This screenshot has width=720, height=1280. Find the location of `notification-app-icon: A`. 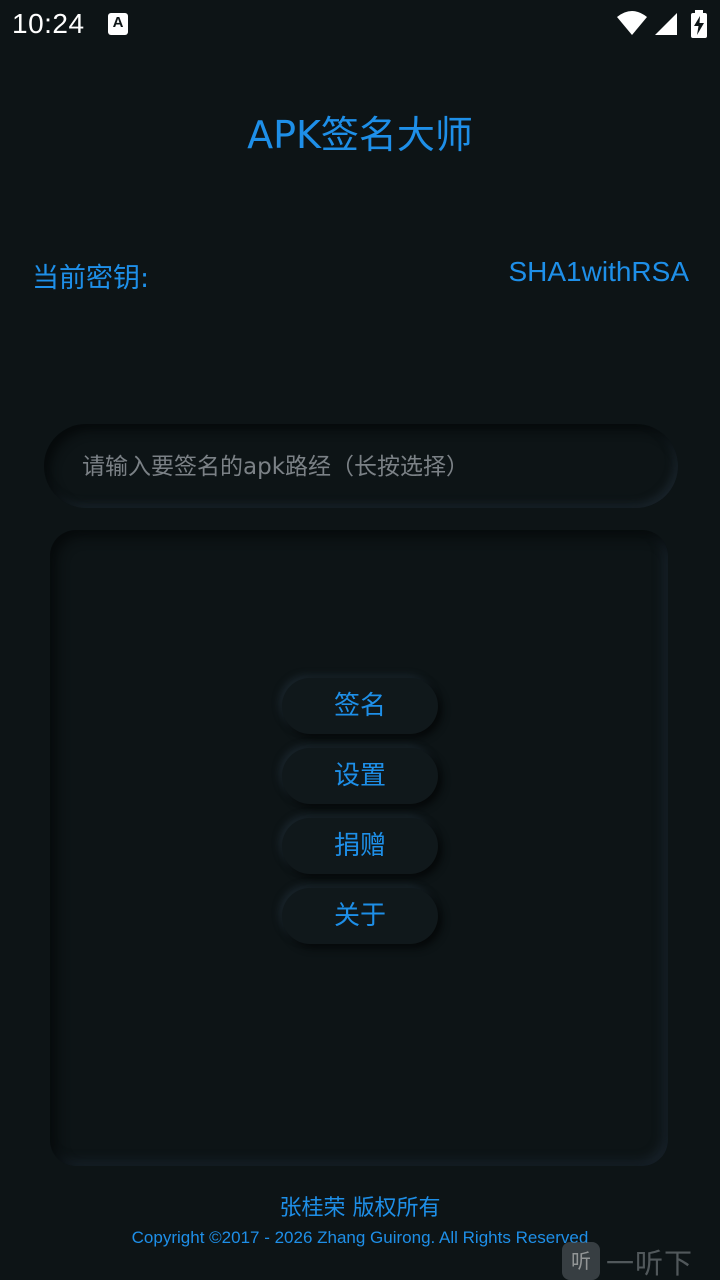

notification-app-icon: A is located at coordinates (118, 24).